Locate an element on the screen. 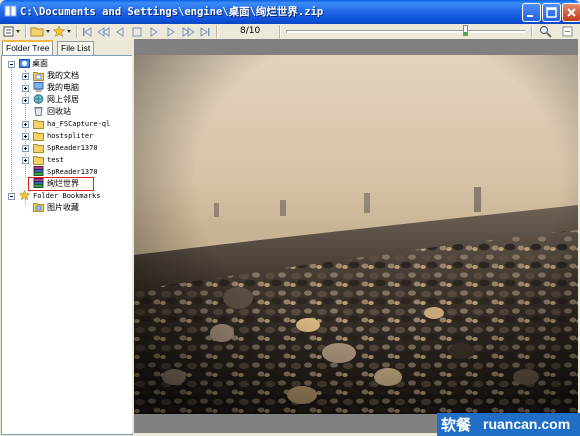 The image size is (580, 436). last-page-icon is located at coordinates (205, 31).